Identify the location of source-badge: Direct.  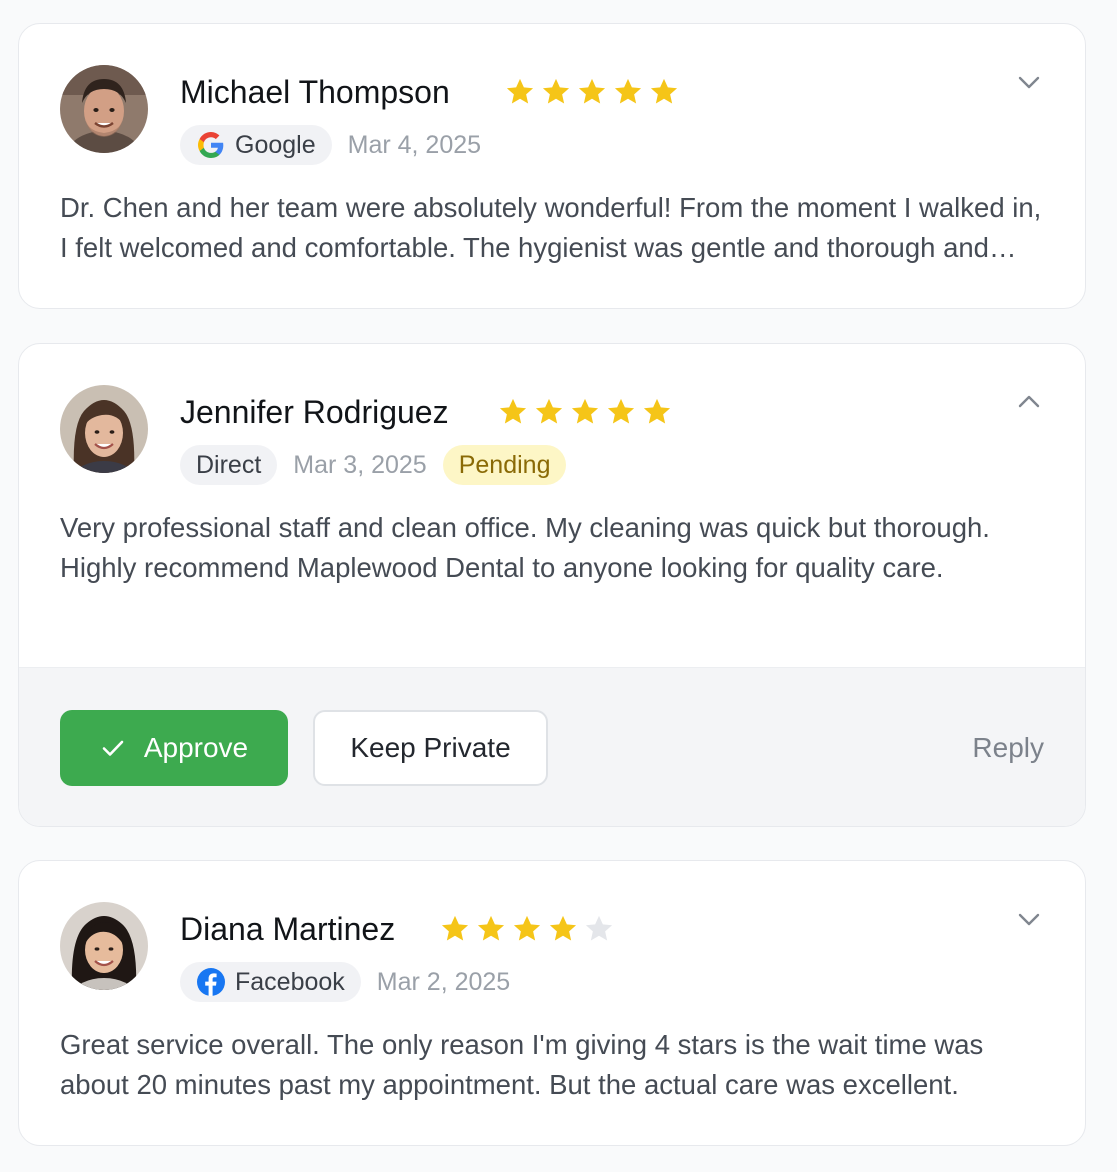
(229, 465).